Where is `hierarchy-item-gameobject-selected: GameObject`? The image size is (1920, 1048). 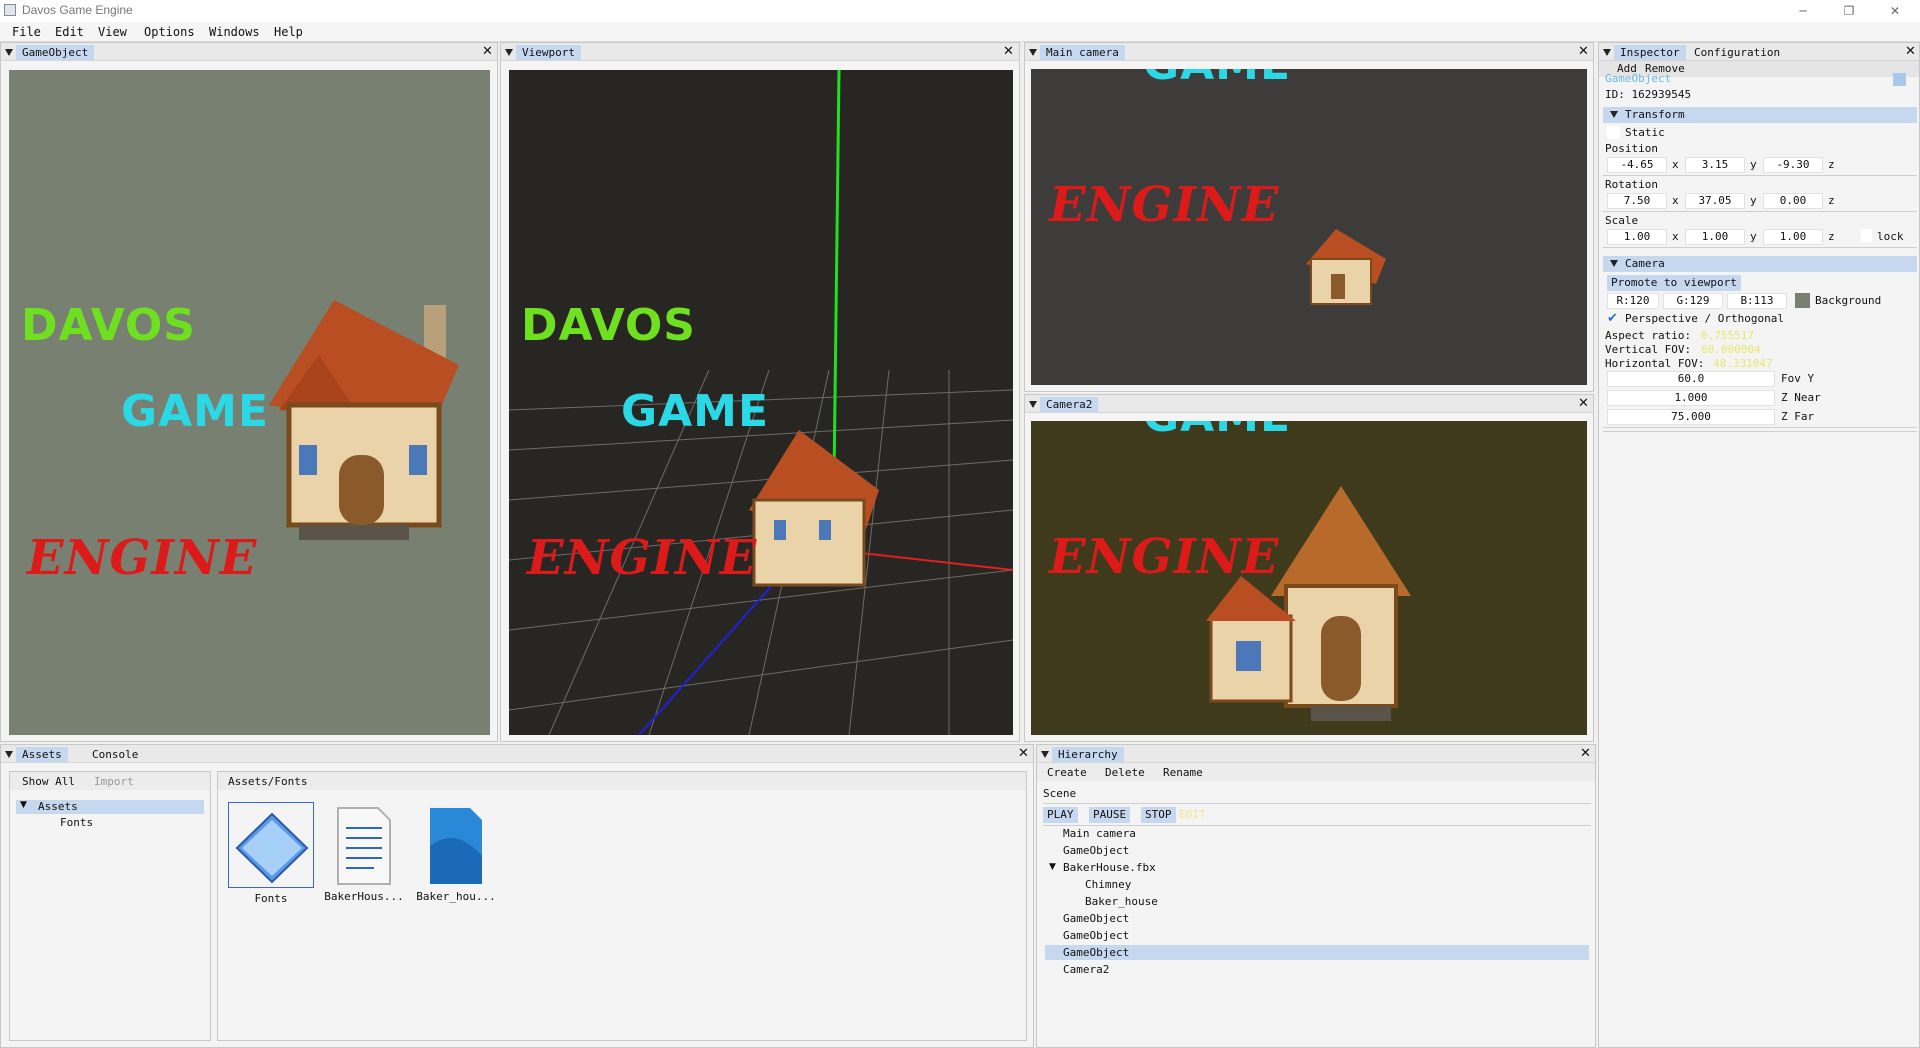 hierarchy-item-gameobject-selected: GameObject is located at coordinates (1096, 952).